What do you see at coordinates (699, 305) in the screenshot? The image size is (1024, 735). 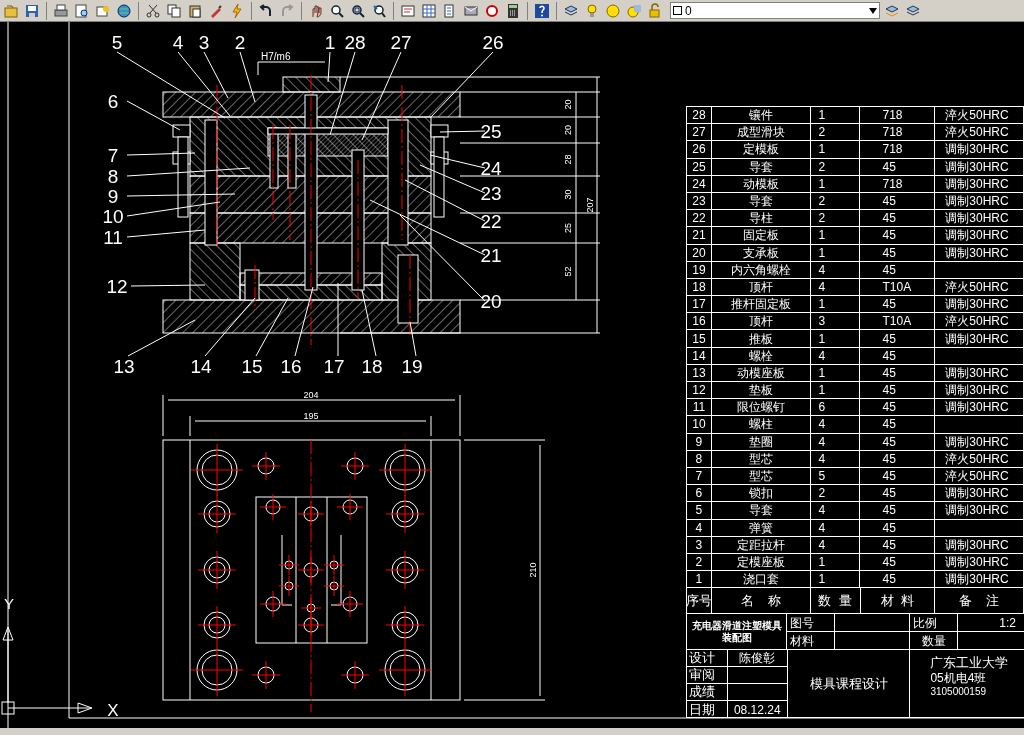 I see `item-number-cell: 17` at bounding box center [699, 305].